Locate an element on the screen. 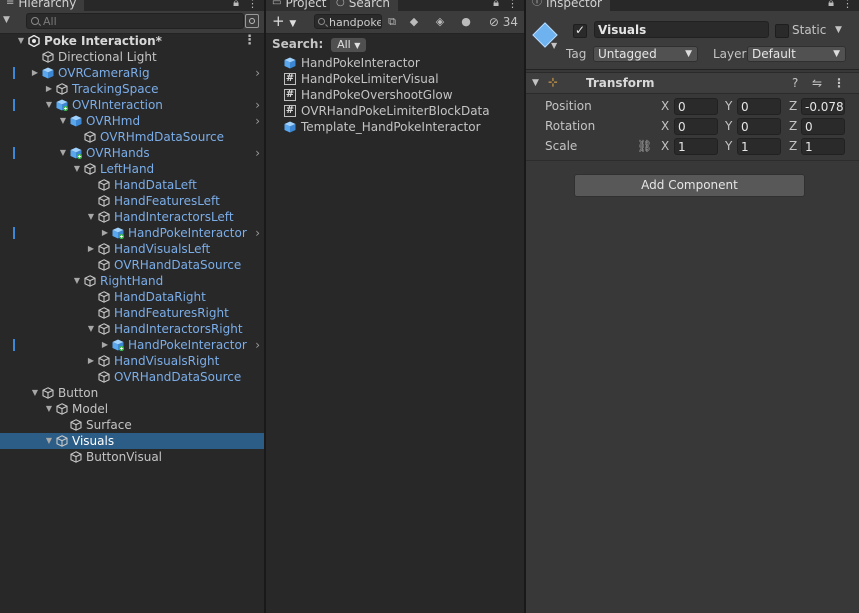 The width and height of the screenshot is (859, 613). component-menu-icon: ⋮ is located at coordinates (839, 83).